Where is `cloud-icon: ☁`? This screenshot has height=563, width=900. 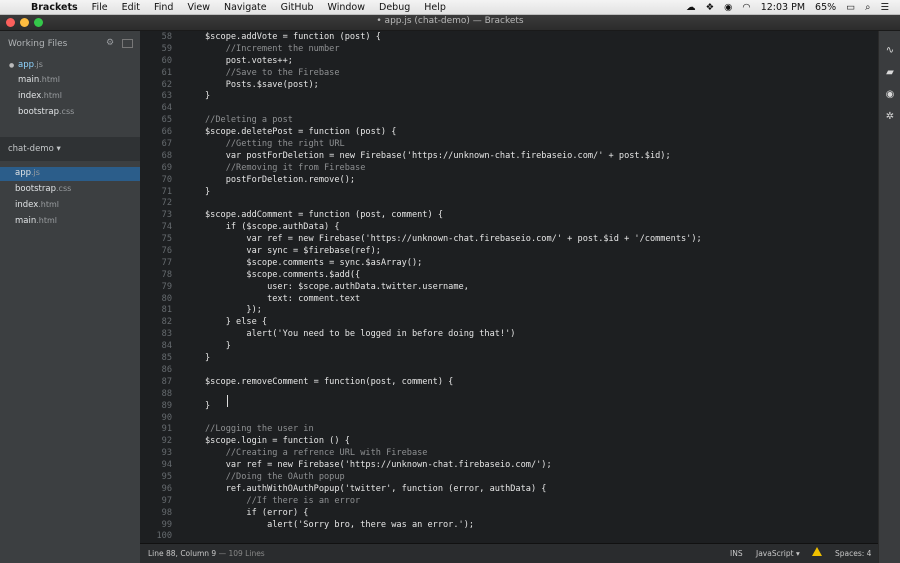
cloud-icon: ☁ is located at coordinates (691, 7).